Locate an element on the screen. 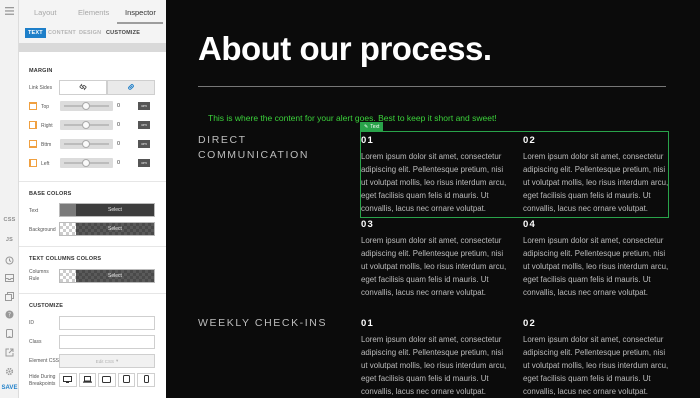  bottom-side-icon is located at coordinates (33, 144).